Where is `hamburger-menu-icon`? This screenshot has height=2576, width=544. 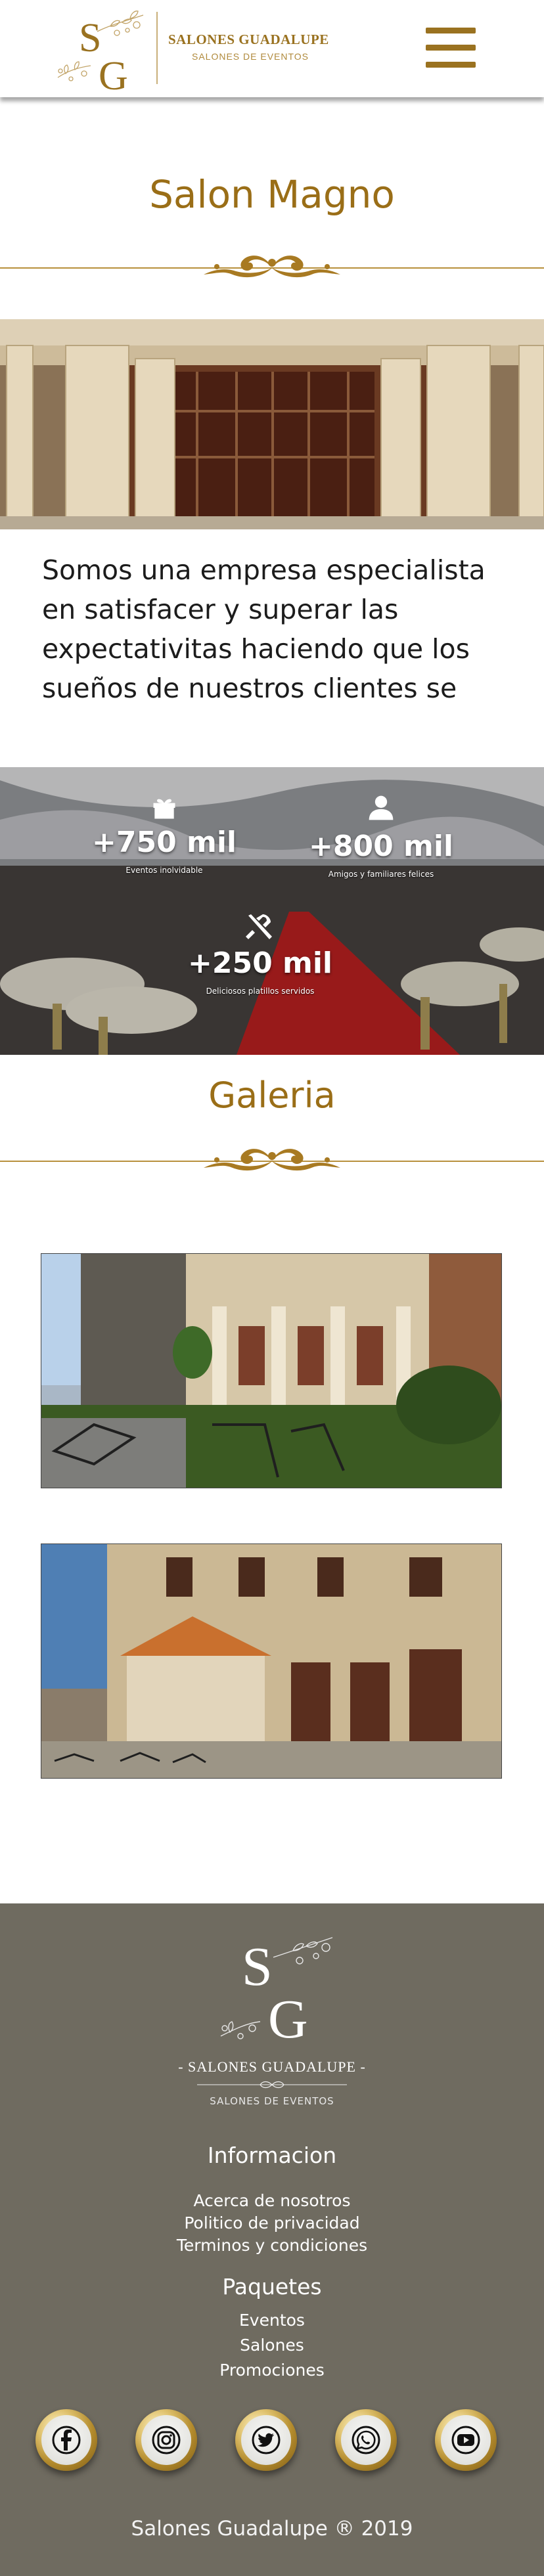 hamburger-menu-icon is located at coordinates (451, 48).